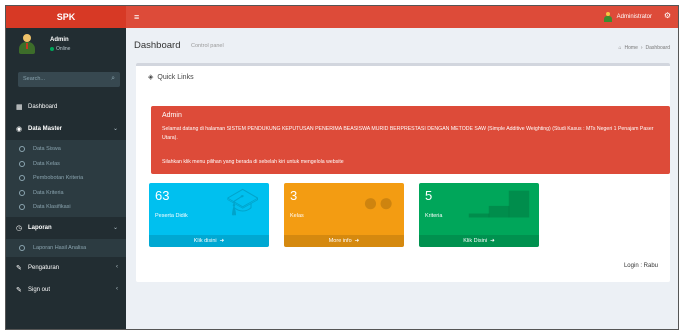 Image resolution: width=684 pixels, height=335 pixels. I want to click on tile-label: Kriteria, so click(434, 216).